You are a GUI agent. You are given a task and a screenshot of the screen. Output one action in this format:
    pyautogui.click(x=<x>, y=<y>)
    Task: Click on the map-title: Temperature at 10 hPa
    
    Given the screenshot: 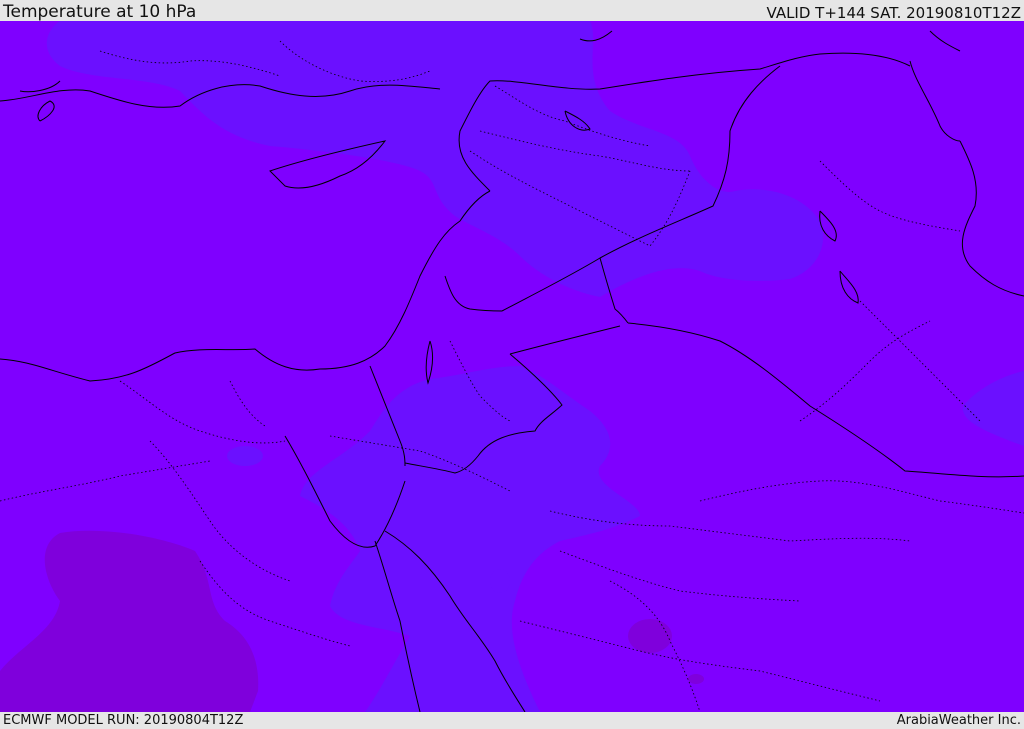 What is the action you would take?
    pyautogui.click(x=100, y=12)
    